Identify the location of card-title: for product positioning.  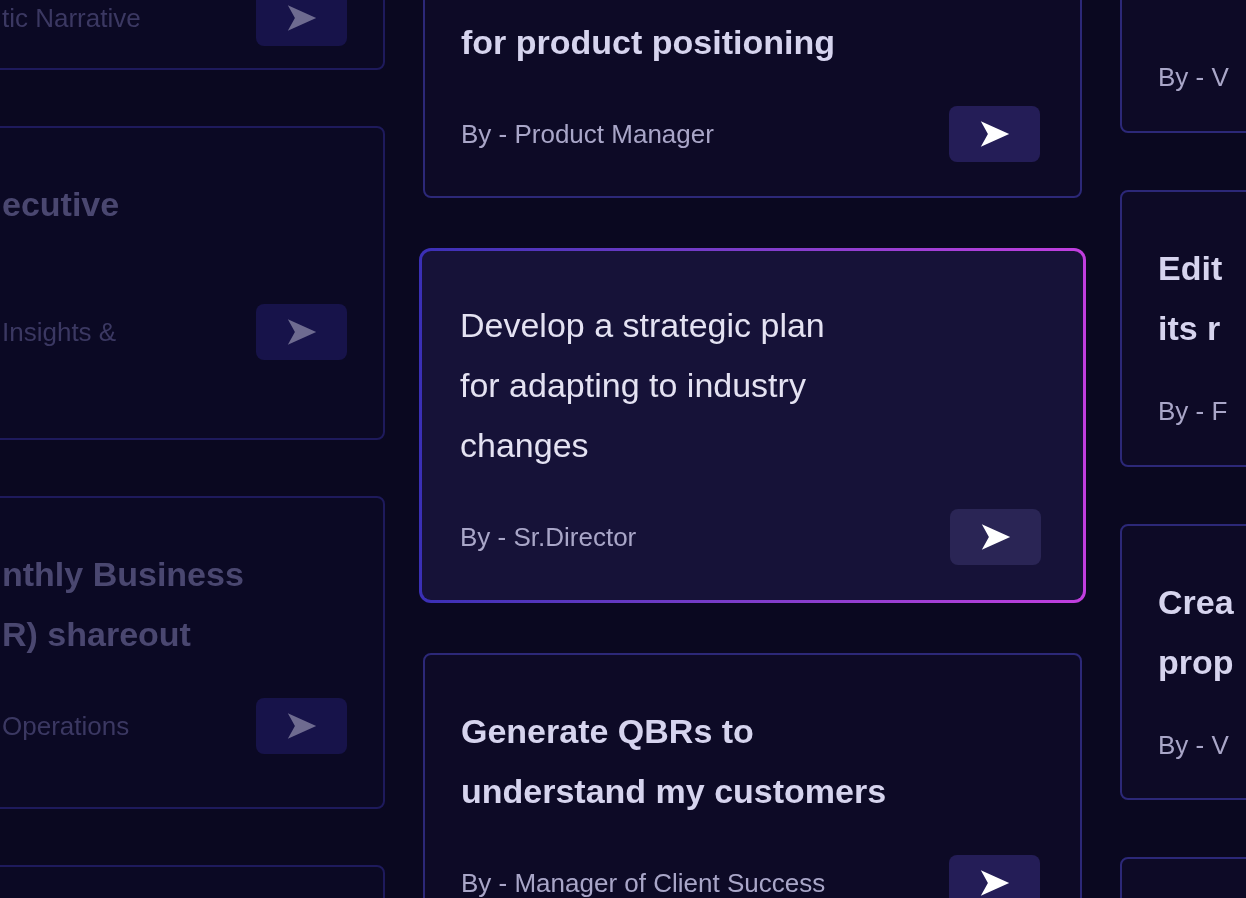
(648, 42).